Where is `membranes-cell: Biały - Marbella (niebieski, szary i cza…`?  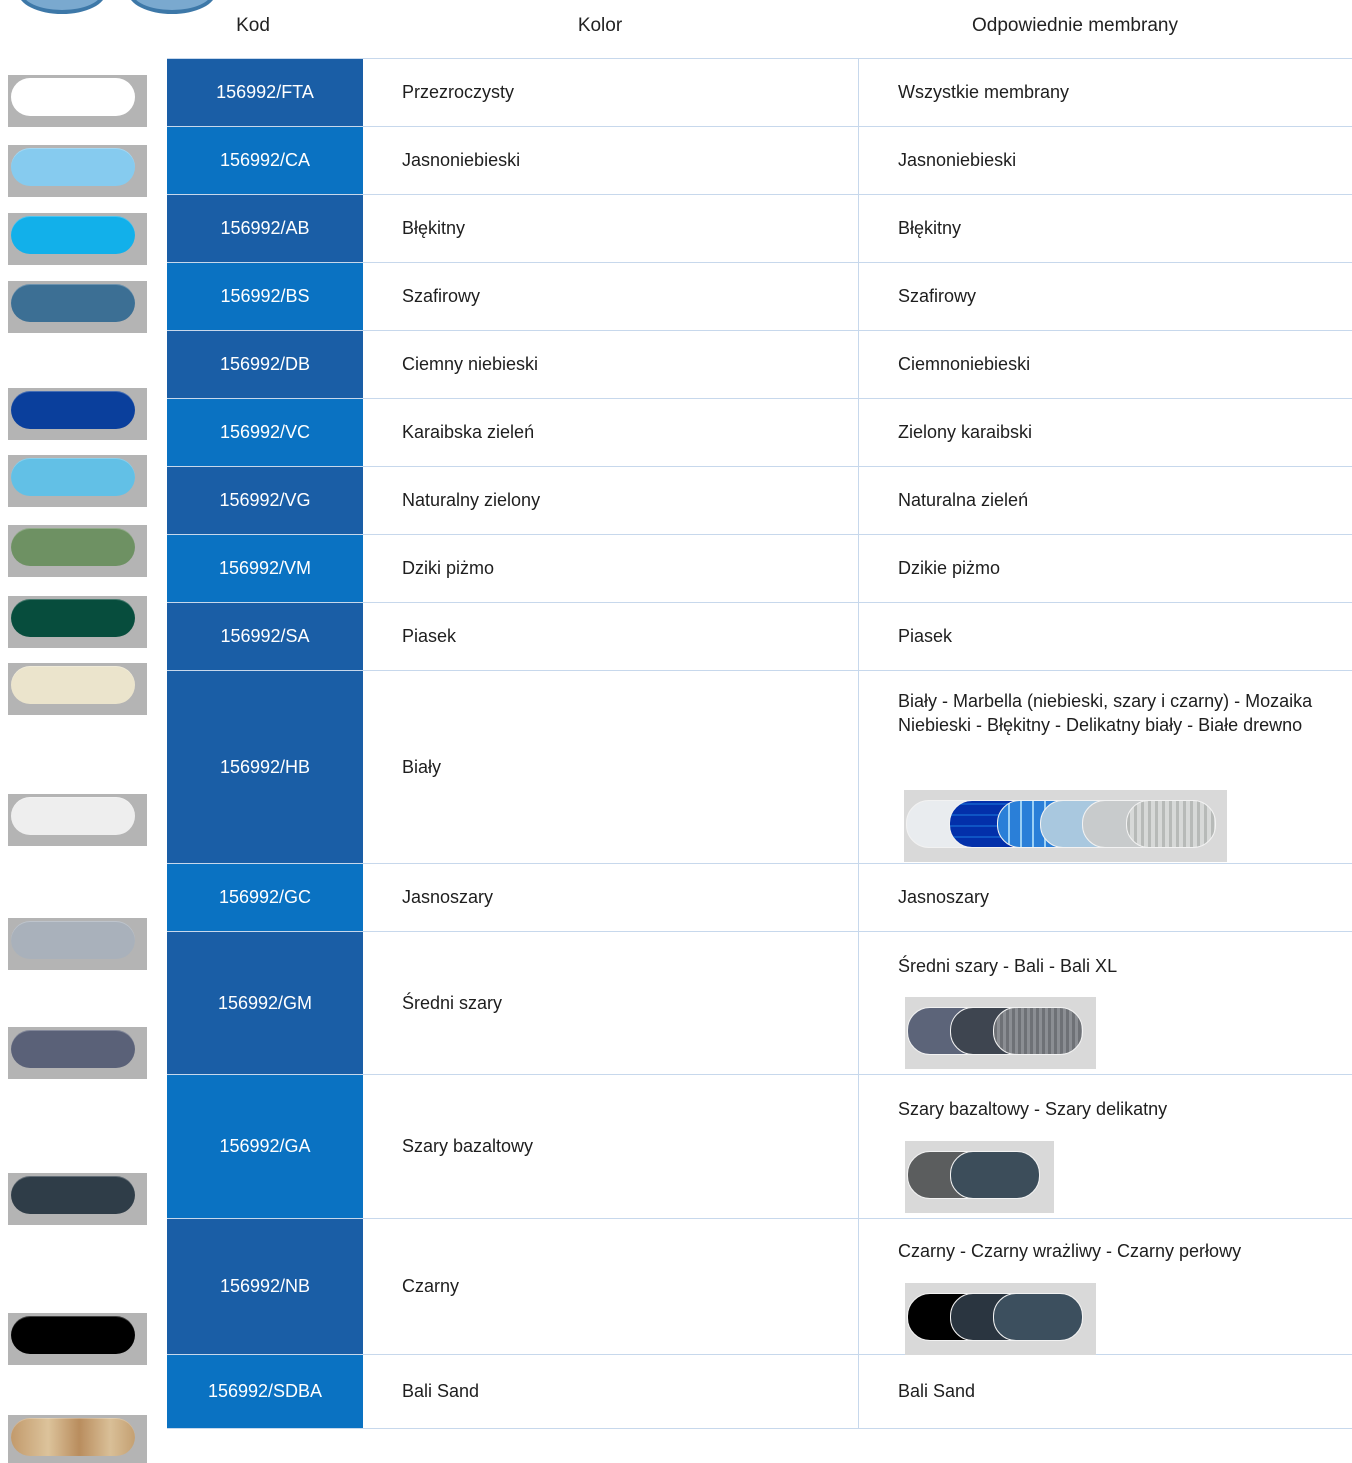
membranes-cell: Biały - Marbella (niebieski, szary i cza… is located at coordinates (1105, 767).